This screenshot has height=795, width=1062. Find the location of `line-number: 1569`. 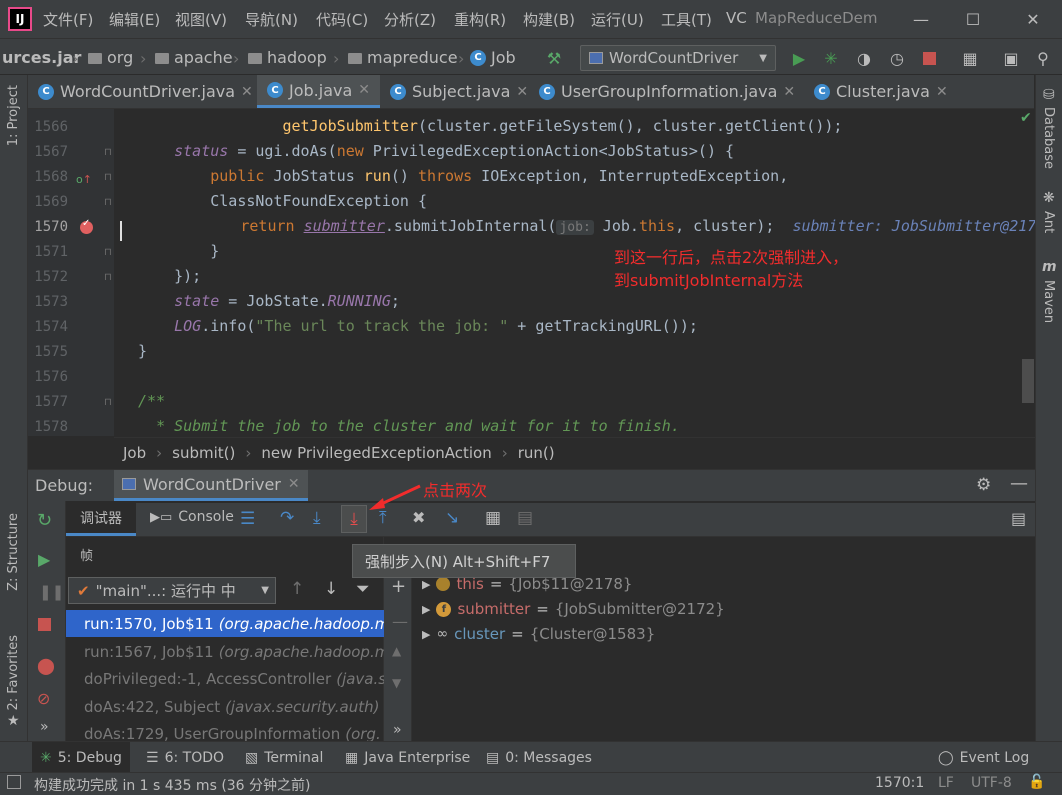

line-number: 1569 is located at coordinates (48, 202).